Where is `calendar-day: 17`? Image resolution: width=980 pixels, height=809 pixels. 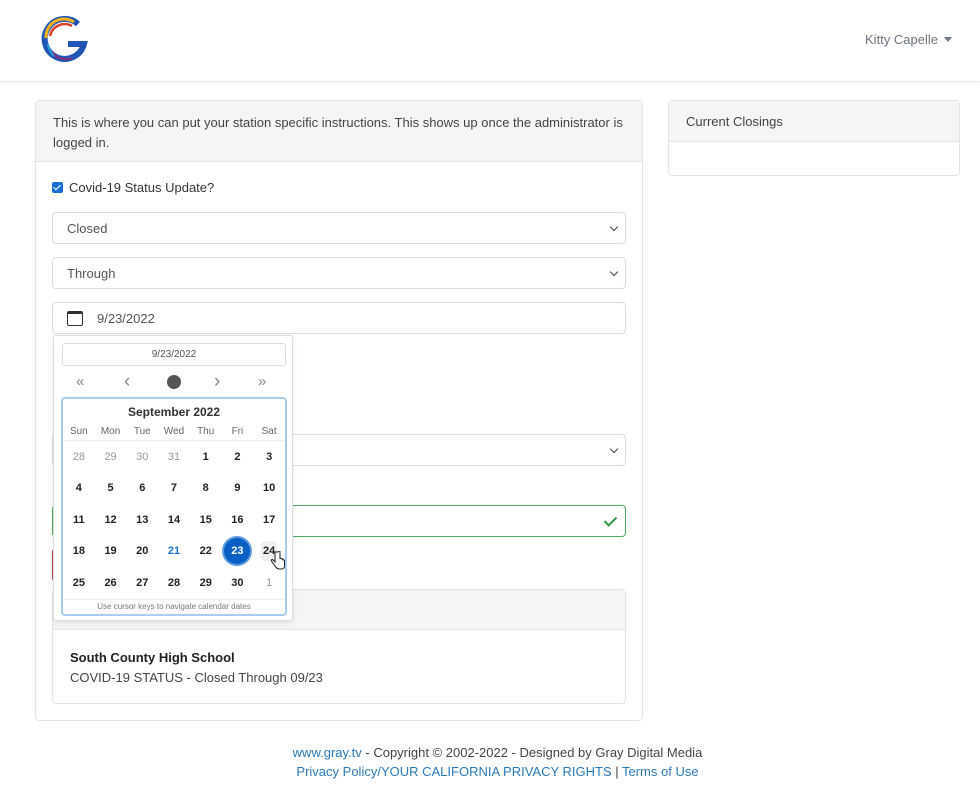 calendar-day: 17 is located at coordinates (269, 520).